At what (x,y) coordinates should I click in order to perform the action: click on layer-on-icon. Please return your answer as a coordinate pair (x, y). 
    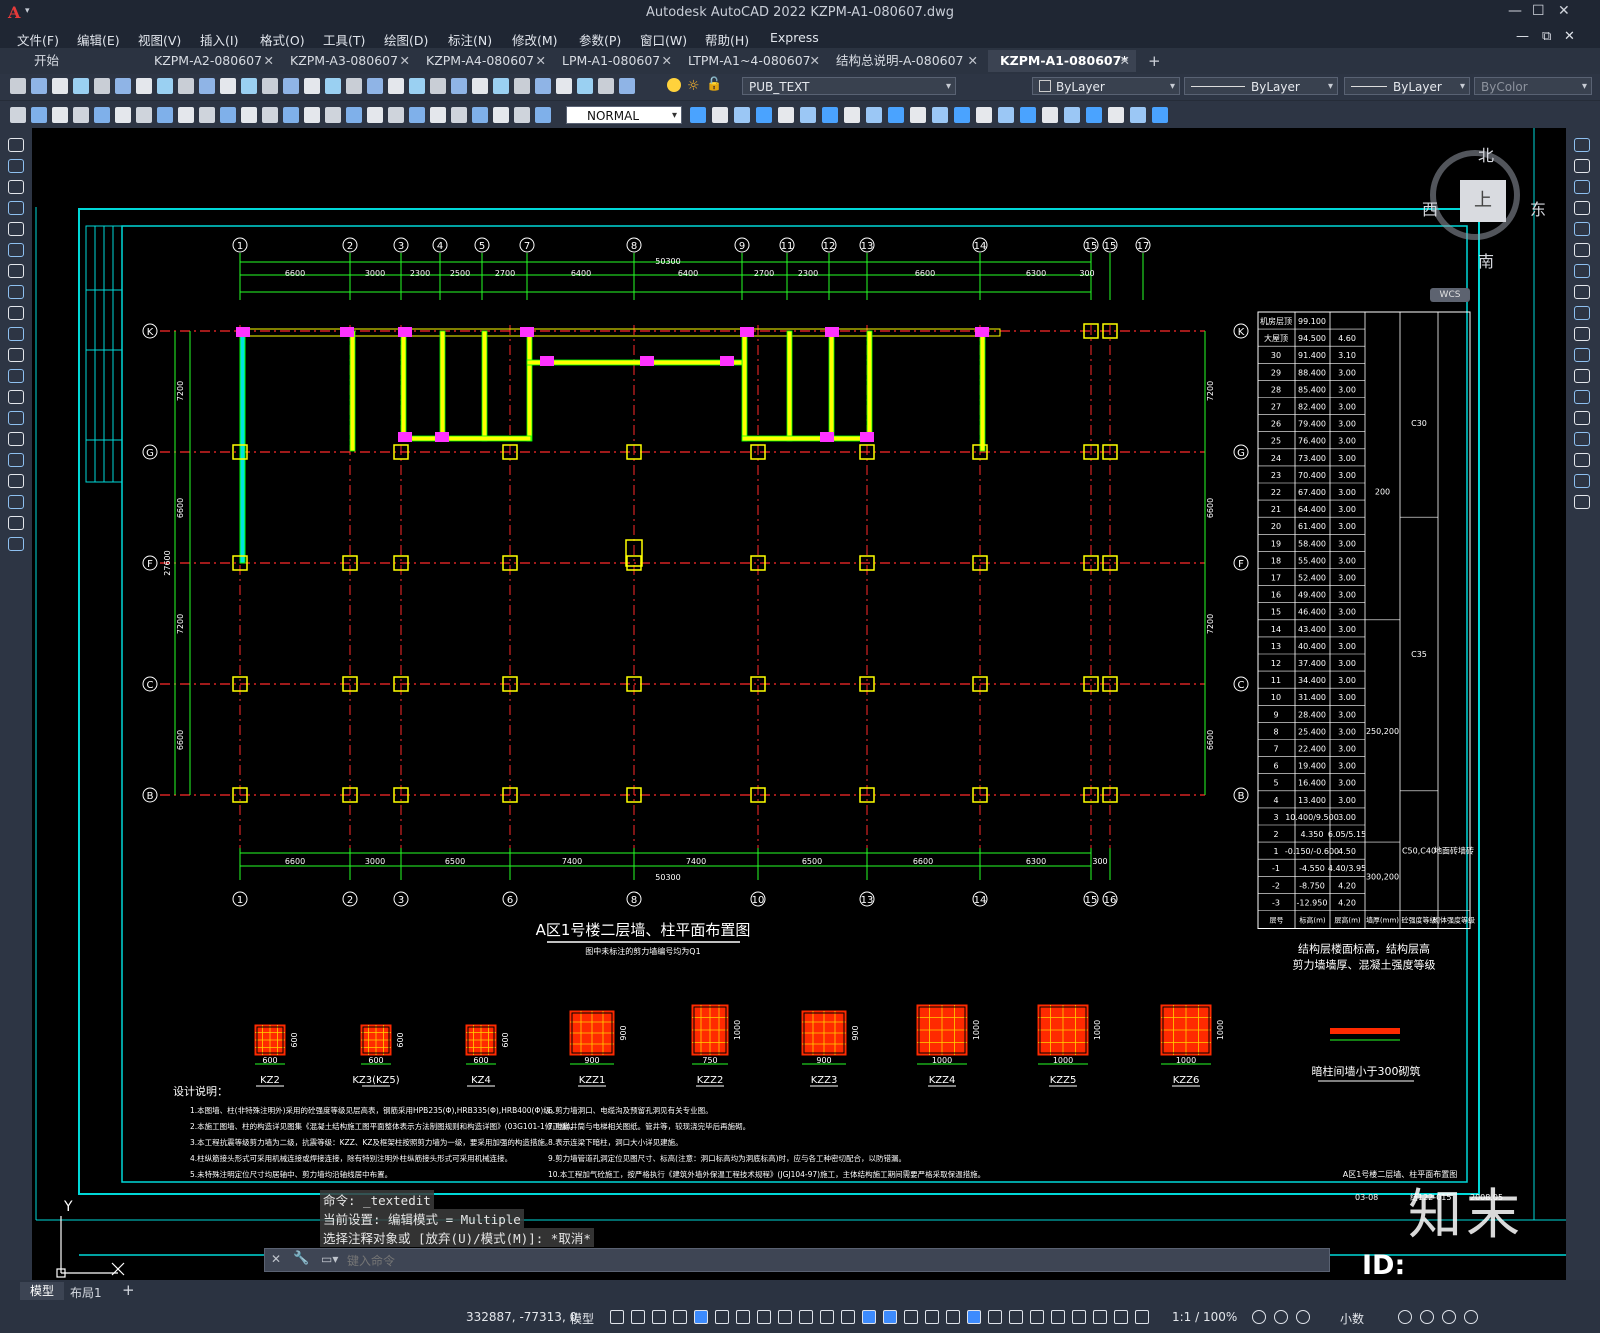
    Looking at the image, I should click on (674, 85).